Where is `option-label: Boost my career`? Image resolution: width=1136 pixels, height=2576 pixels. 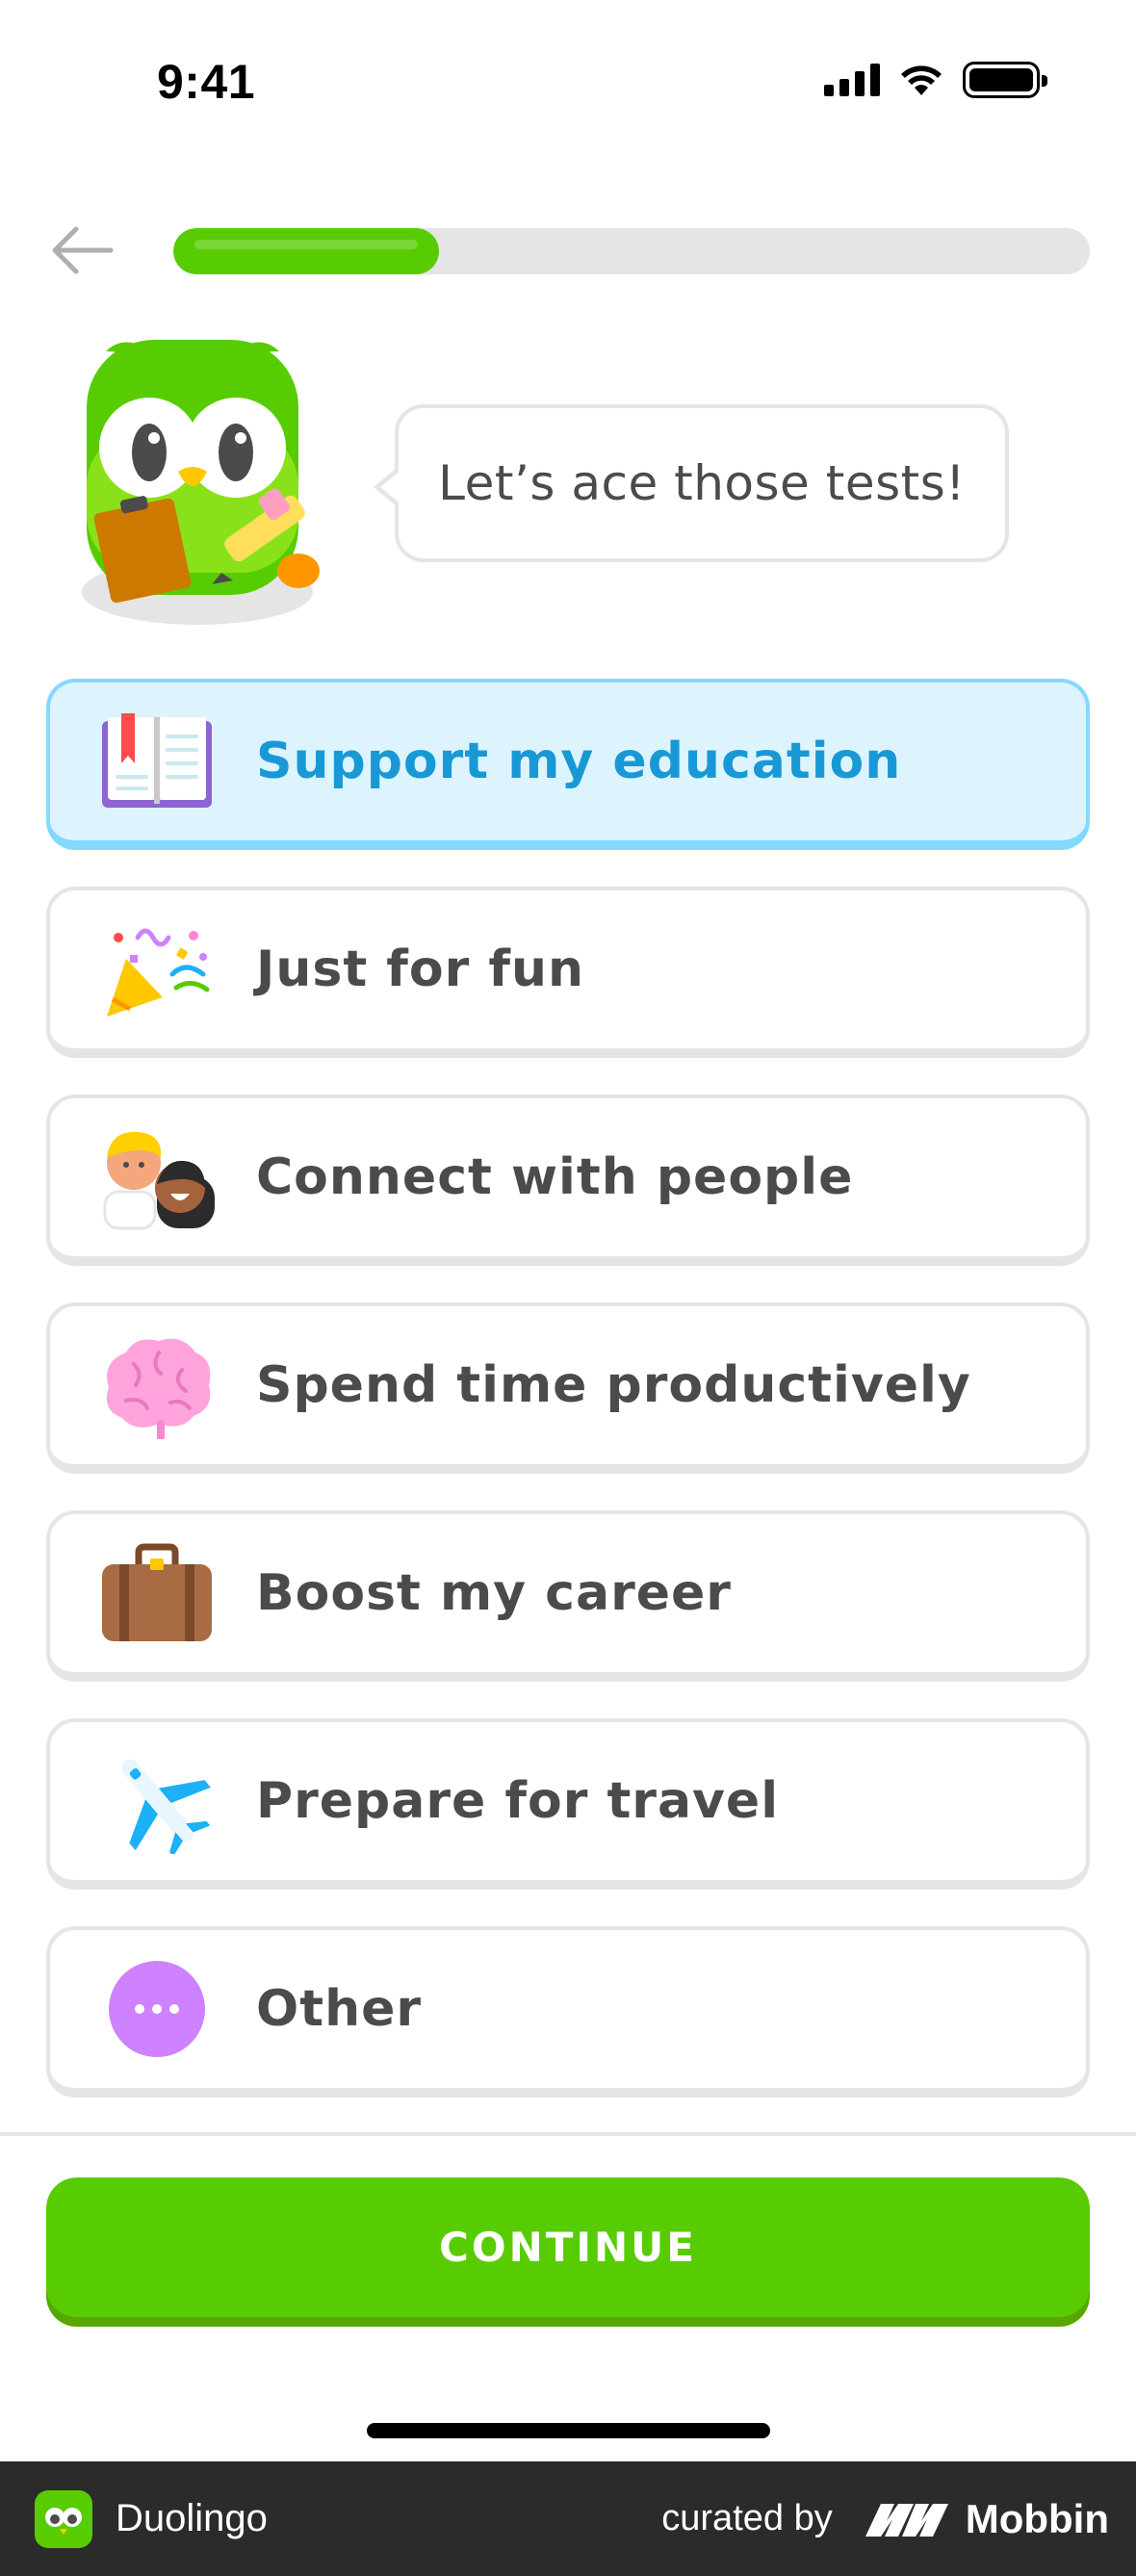 option-label: Boost my career is located at coordinates (494, 1593).